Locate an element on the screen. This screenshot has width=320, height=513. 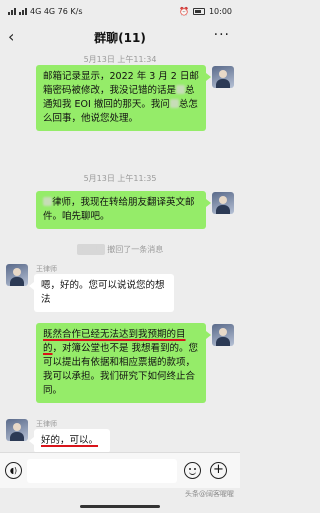
status-right: ⏰ 10:00 is located at coordinates (205, 11).